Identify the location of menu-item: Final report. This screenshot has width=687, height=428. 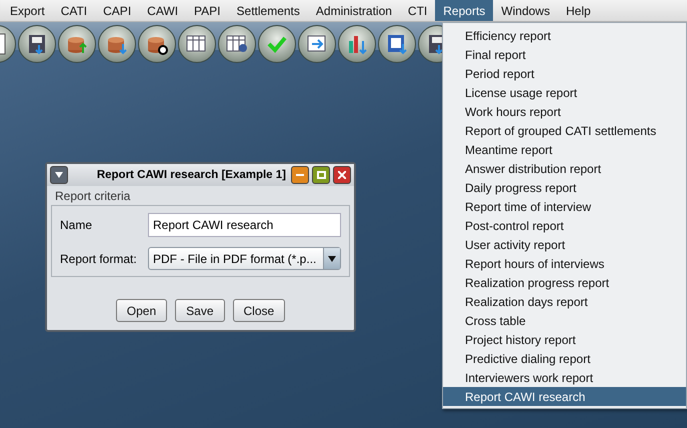
(564, 54).